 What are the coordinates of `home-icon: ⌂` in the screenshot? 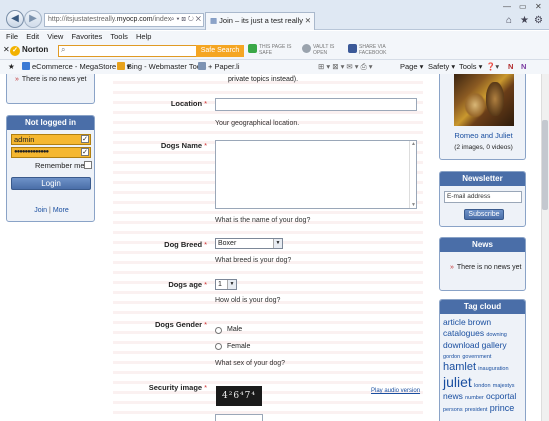 It's located at (509, 20).